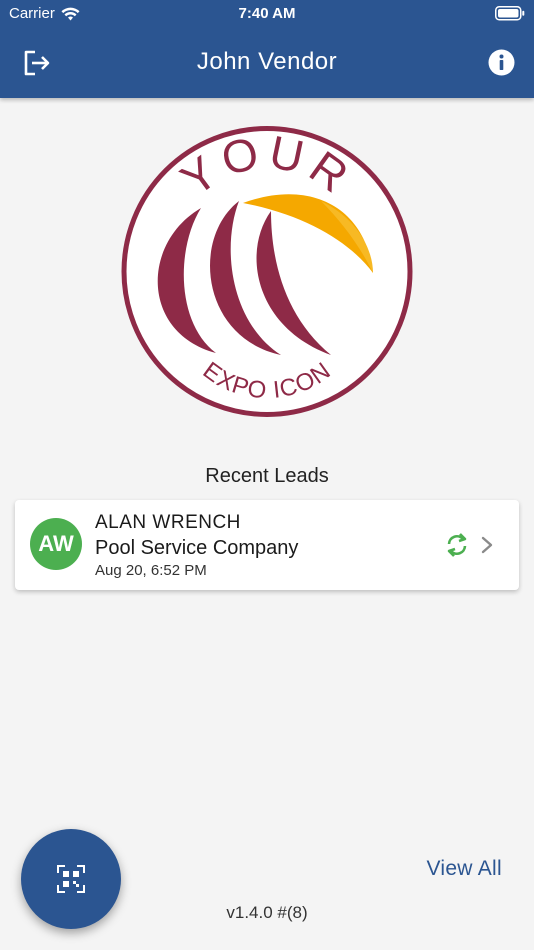  What do you see at coordinates (457, 545) in the screenshot?
I see `sync-icon` at bounding box center [457, 545].